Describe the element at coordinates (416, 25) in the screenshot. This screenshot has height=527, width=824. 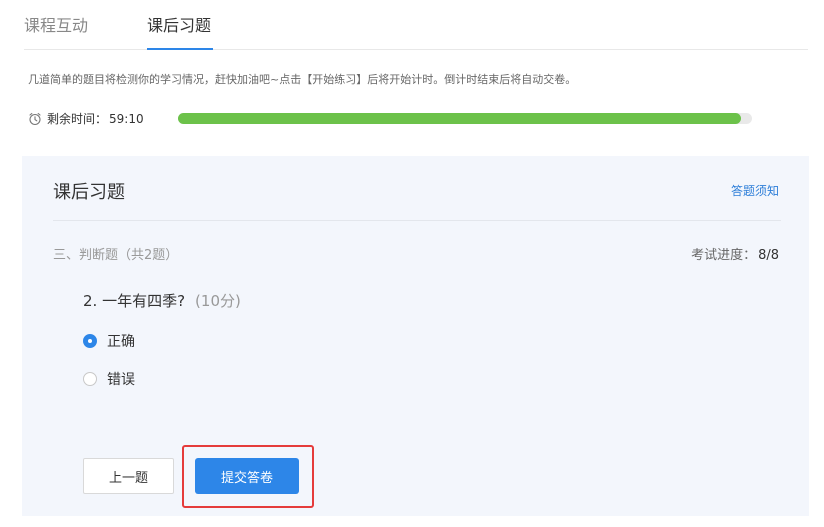
I see `tab-bar: 课程互动 课后习题` at that location.